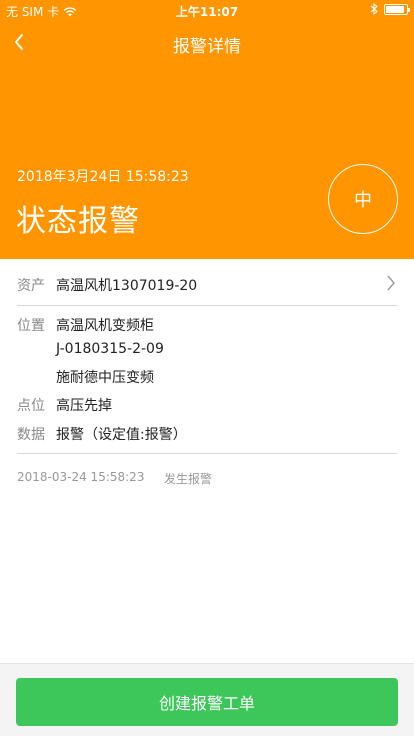 The height and width of the screenshot is (736, 414). Describe the element at coordinates (391, 283) in the screenshot. I see `chevron-right-icon` at that location.